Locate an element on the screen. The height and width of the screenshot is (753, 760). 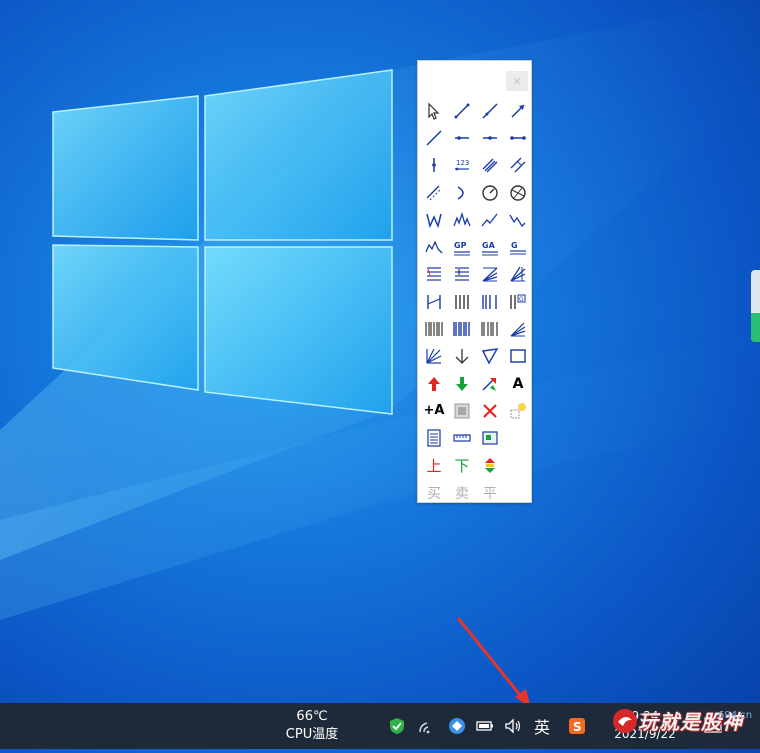
delete-x-icon is located at coordinates (490, 410).